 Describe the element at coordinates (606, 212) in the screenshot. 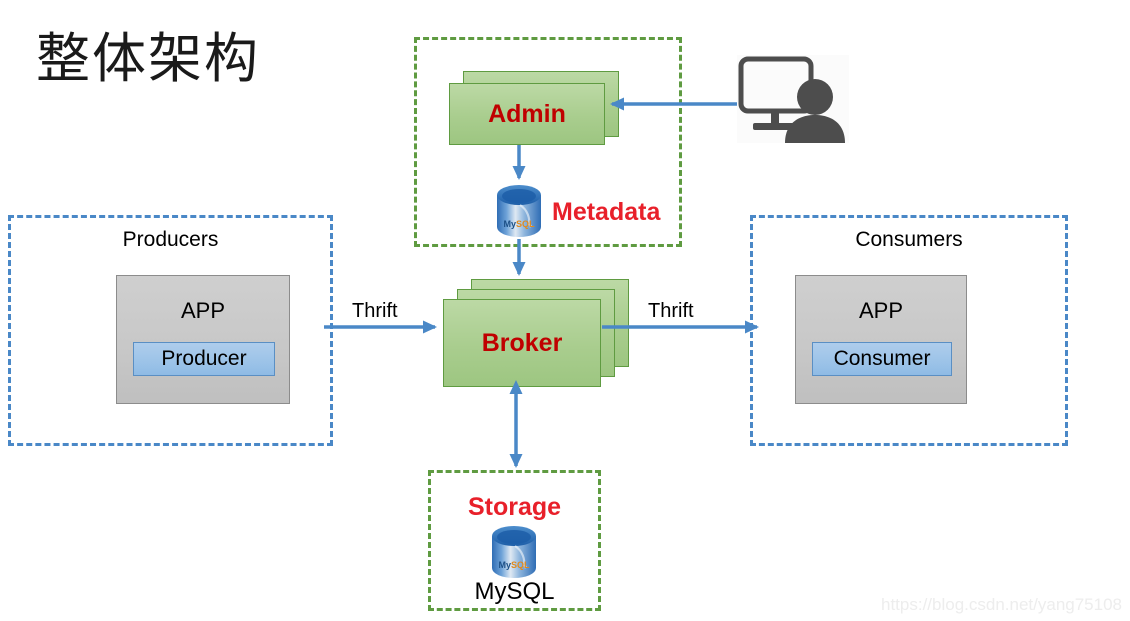

I see `metadata-label: Metadata` at that location.